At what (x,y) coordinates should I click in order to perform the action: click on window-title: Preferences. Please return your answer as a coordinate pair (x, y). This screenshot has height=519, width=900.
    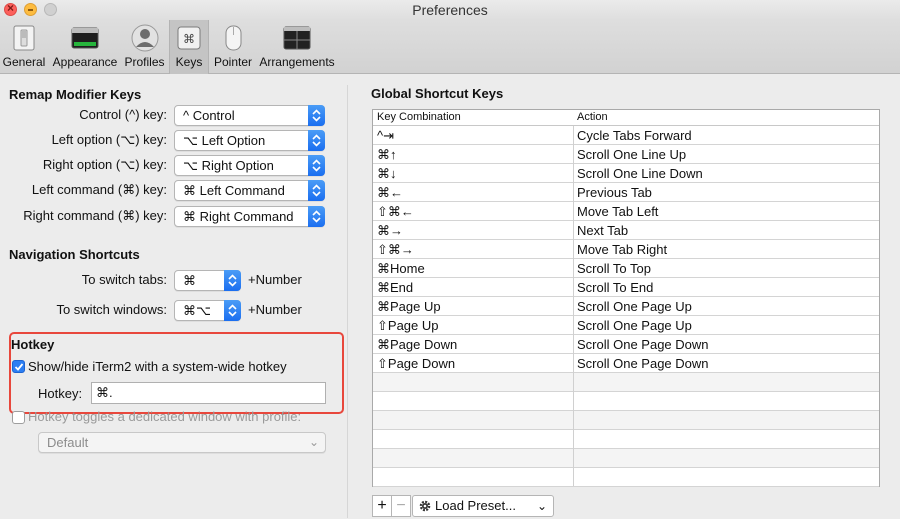
    Looking at the image, I should click on (450, 10).